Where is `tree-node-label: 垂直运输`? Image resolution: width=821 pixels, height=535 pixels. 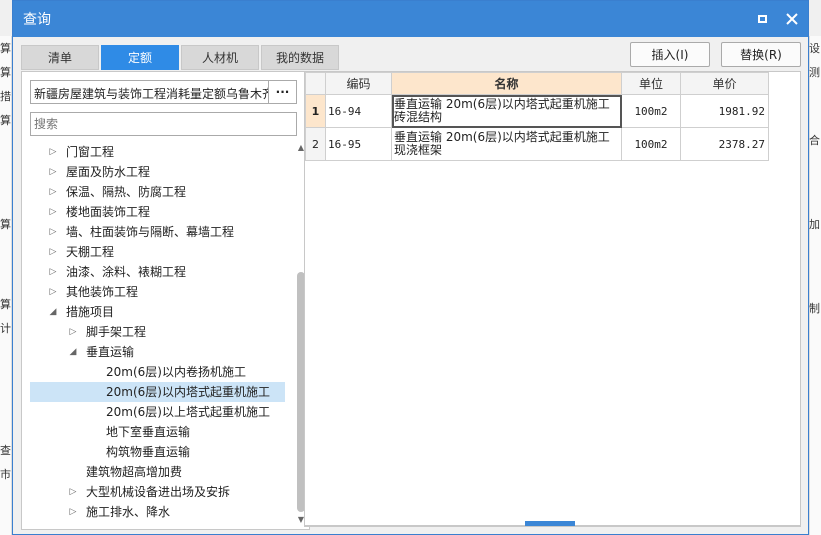
tree-node-label: 垂直运输 is located at coordinates (110, 352).